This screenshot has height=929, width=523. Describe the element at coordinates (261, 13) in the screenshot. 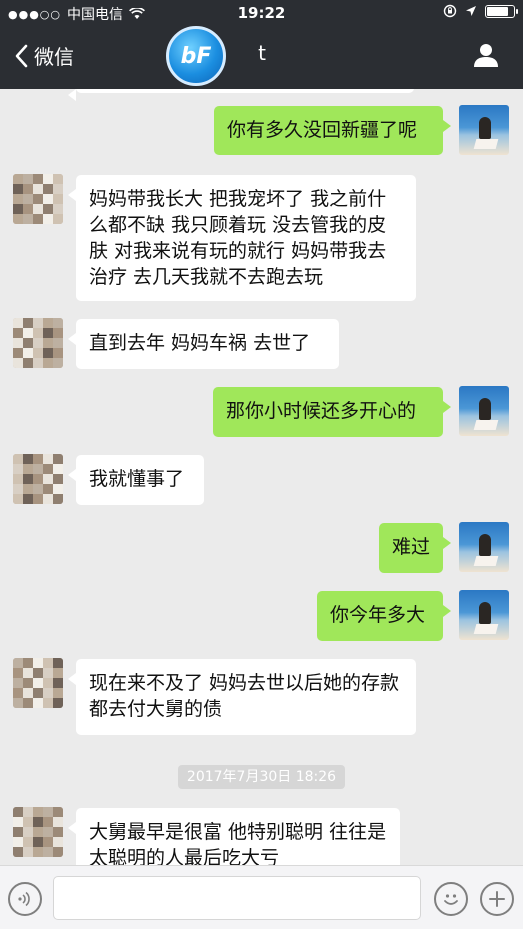

I see `status-bar: ●●●○○ 中国电信 19:22` at that location.